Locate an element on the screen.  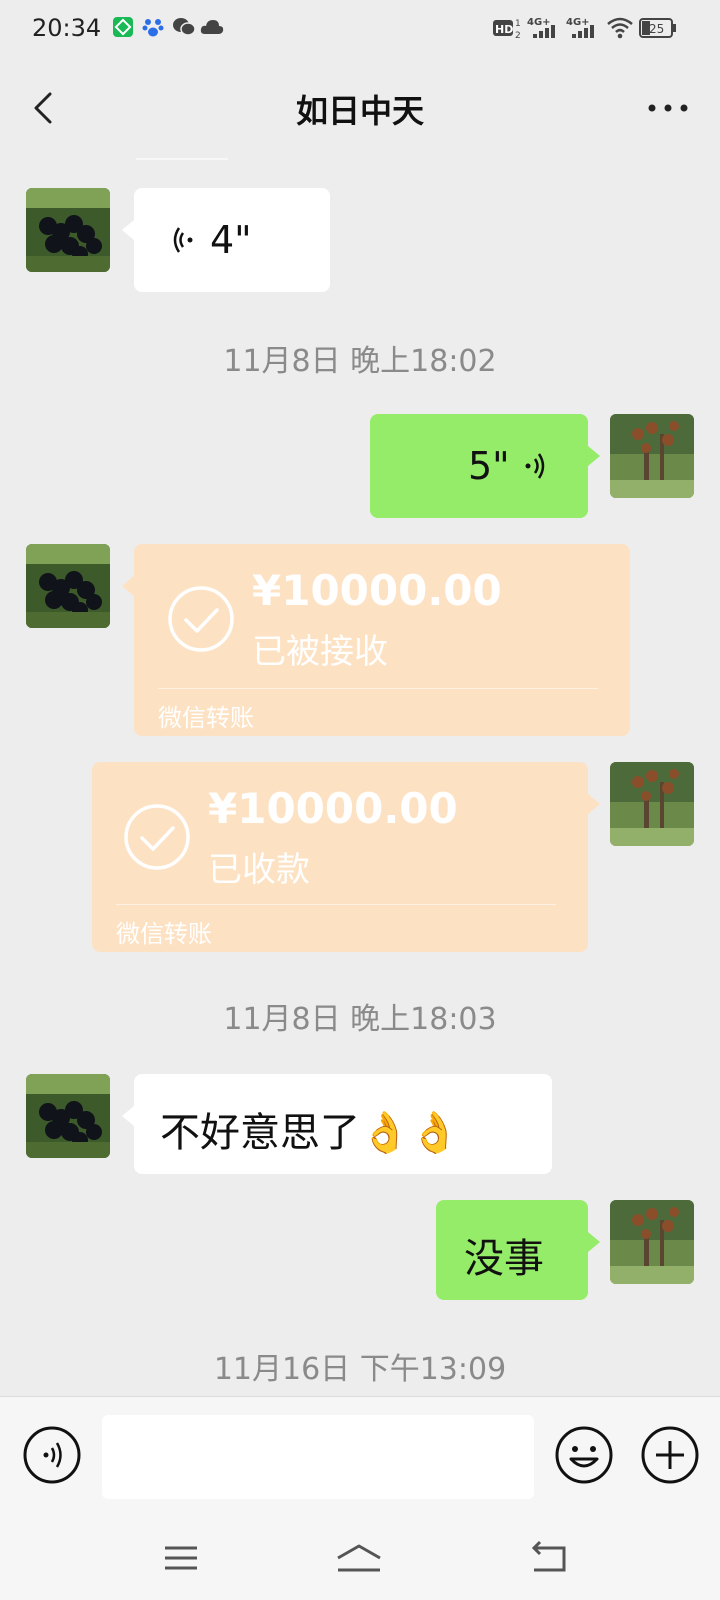
voice-duration: 4" is located at coordinates (231, 240).